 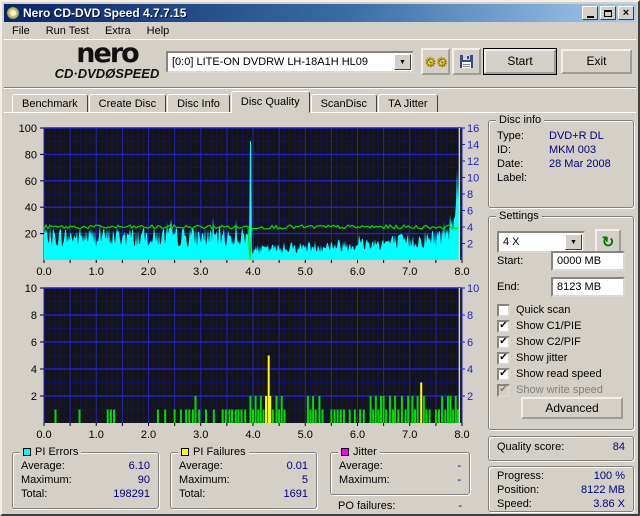 I want to click on speed-select-value: 4 X, so click(x=511, y=242).